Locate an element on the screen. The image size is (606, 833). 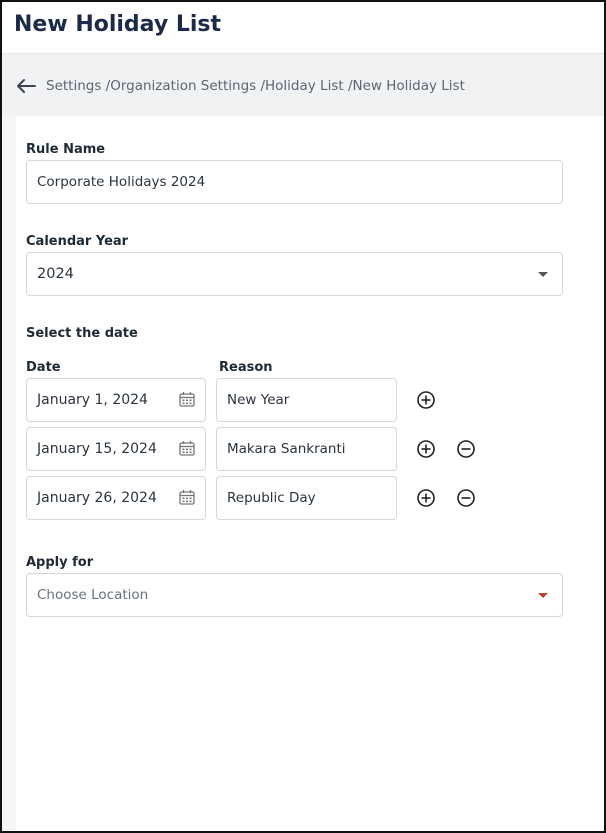
page-header: New Holiday List is located at coordinates (303, 28).